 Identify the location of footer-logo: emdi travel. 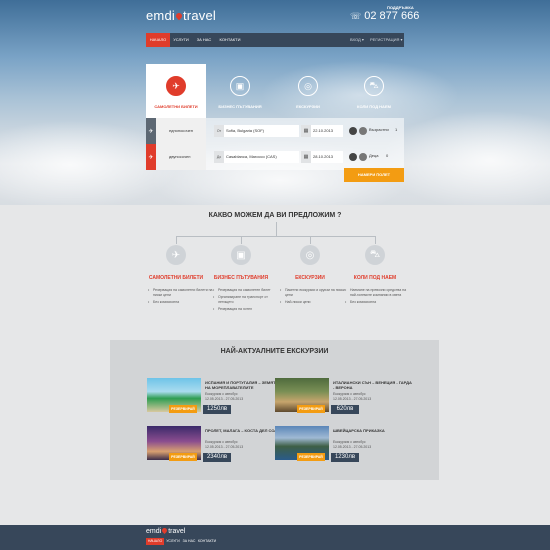
(166, 530).